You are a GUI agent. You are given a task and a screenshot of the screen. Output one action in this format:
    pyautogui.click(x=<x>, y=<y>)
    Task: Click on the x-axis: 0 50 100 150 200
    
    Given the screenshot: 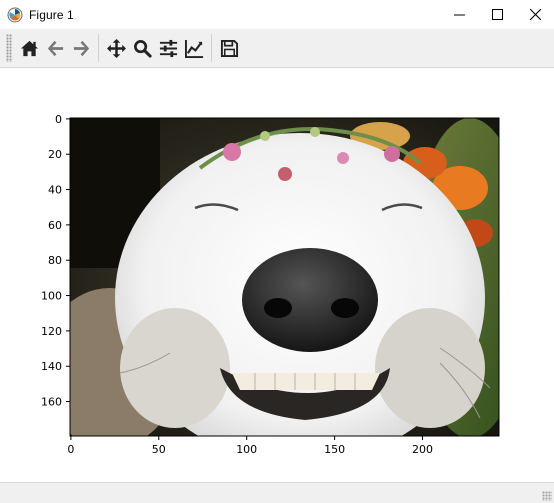 What is the action you would take?
    pyautogui.click(x=250, y=446)
    